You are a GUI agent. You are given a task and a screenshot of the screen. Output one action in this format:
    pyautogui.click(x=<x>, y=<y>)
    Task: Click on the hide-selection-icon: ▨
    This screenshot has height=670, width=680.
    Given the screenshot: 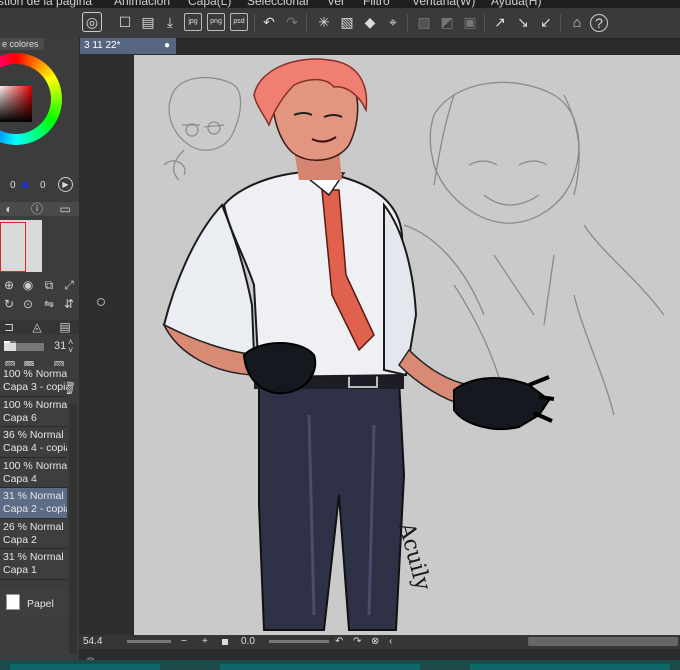 What is the action you would take?
    pyautogui.click(x=424, y=22)
    